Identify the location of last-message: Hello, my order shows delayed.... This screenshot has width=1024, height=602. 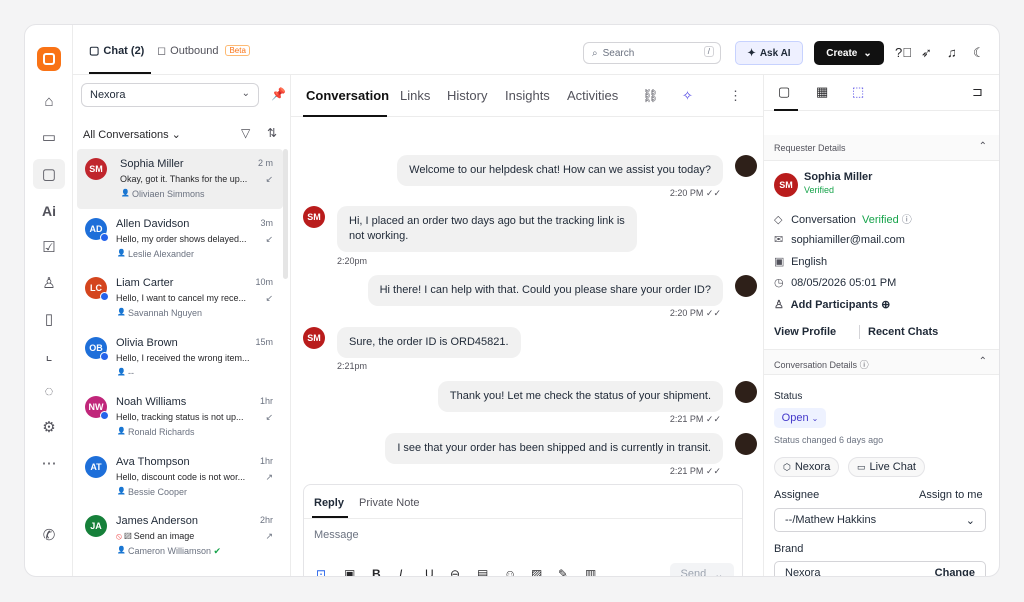
(186, 239).